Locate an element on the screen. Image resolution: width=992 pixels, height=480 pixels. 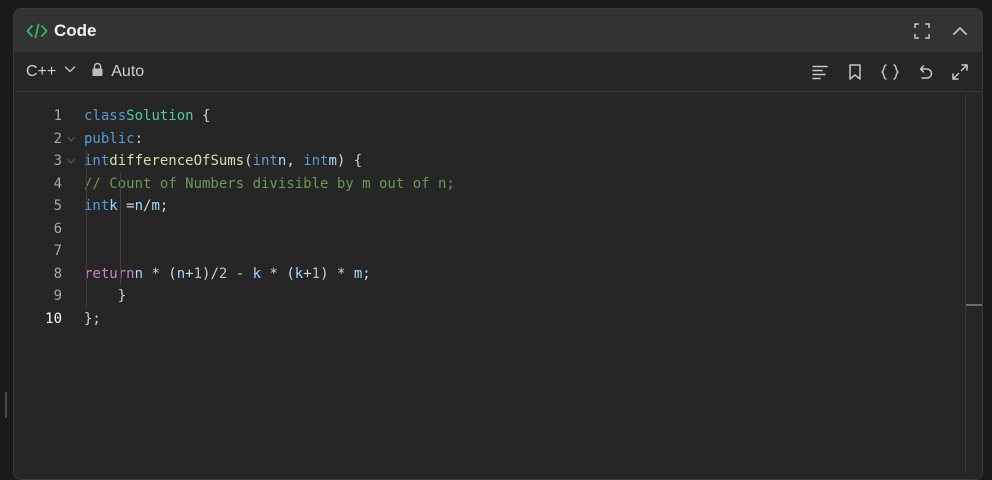
auto-mode: Auto is located at coordinates (117, 72).